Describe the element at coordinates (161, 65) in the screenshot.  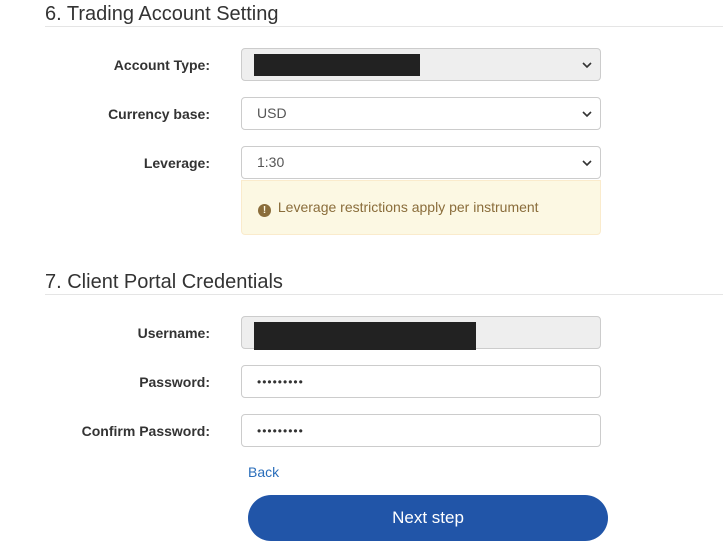
I see `account-type-label: Account Type:` at that location.